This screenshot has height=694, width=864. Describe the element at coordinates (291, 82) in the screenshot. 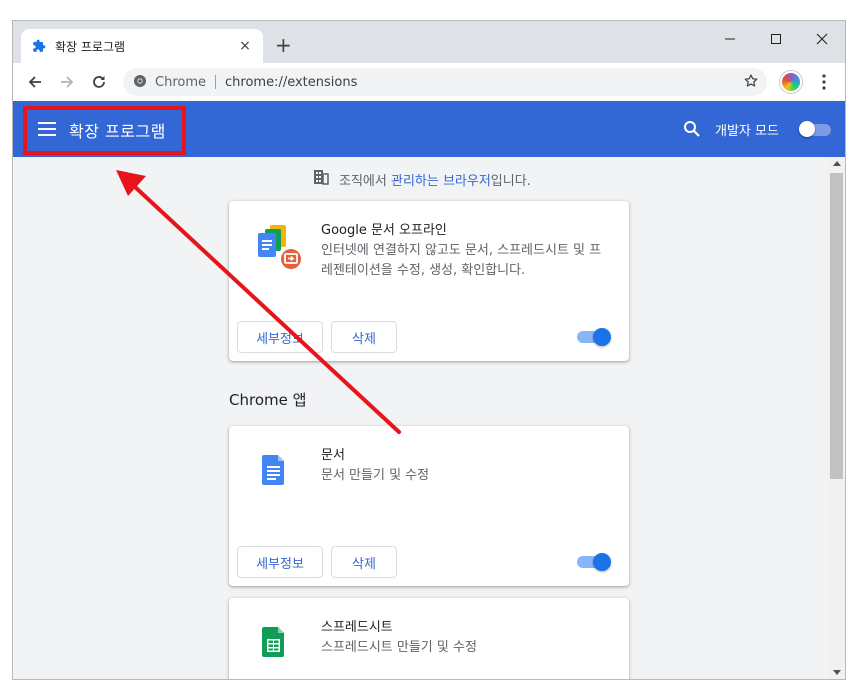

I see `omnibox-url: chrome://extensions` at that location.